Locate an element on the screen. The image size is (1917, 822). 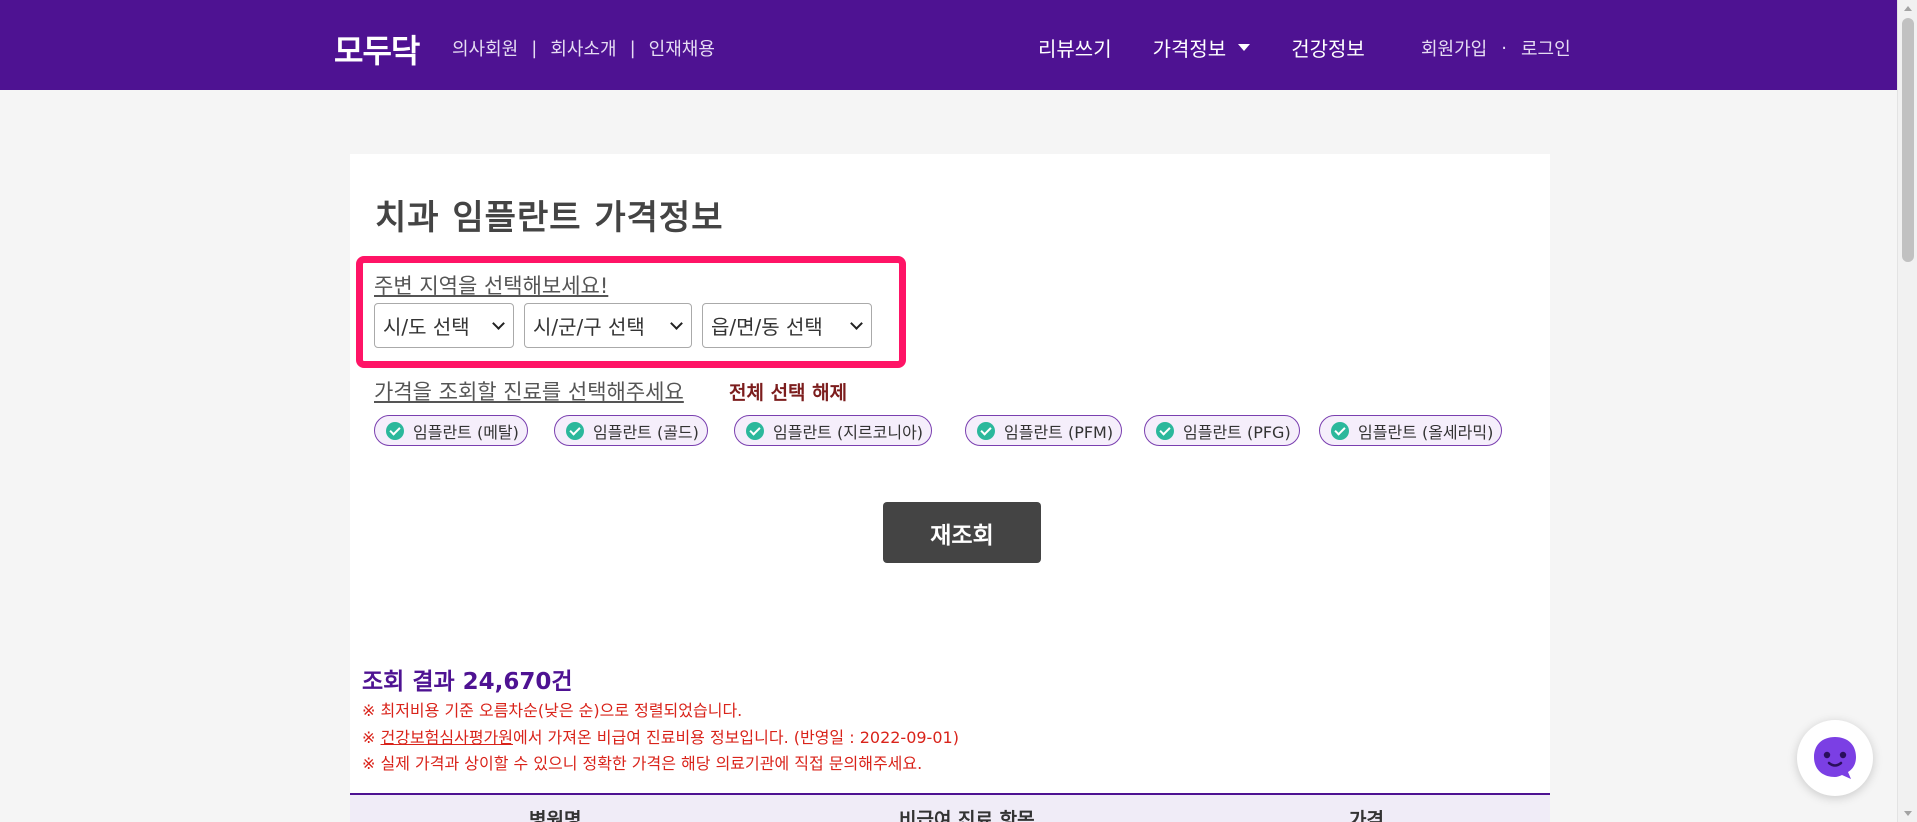
chat-bot-button is located at coordinates (1835, 758).